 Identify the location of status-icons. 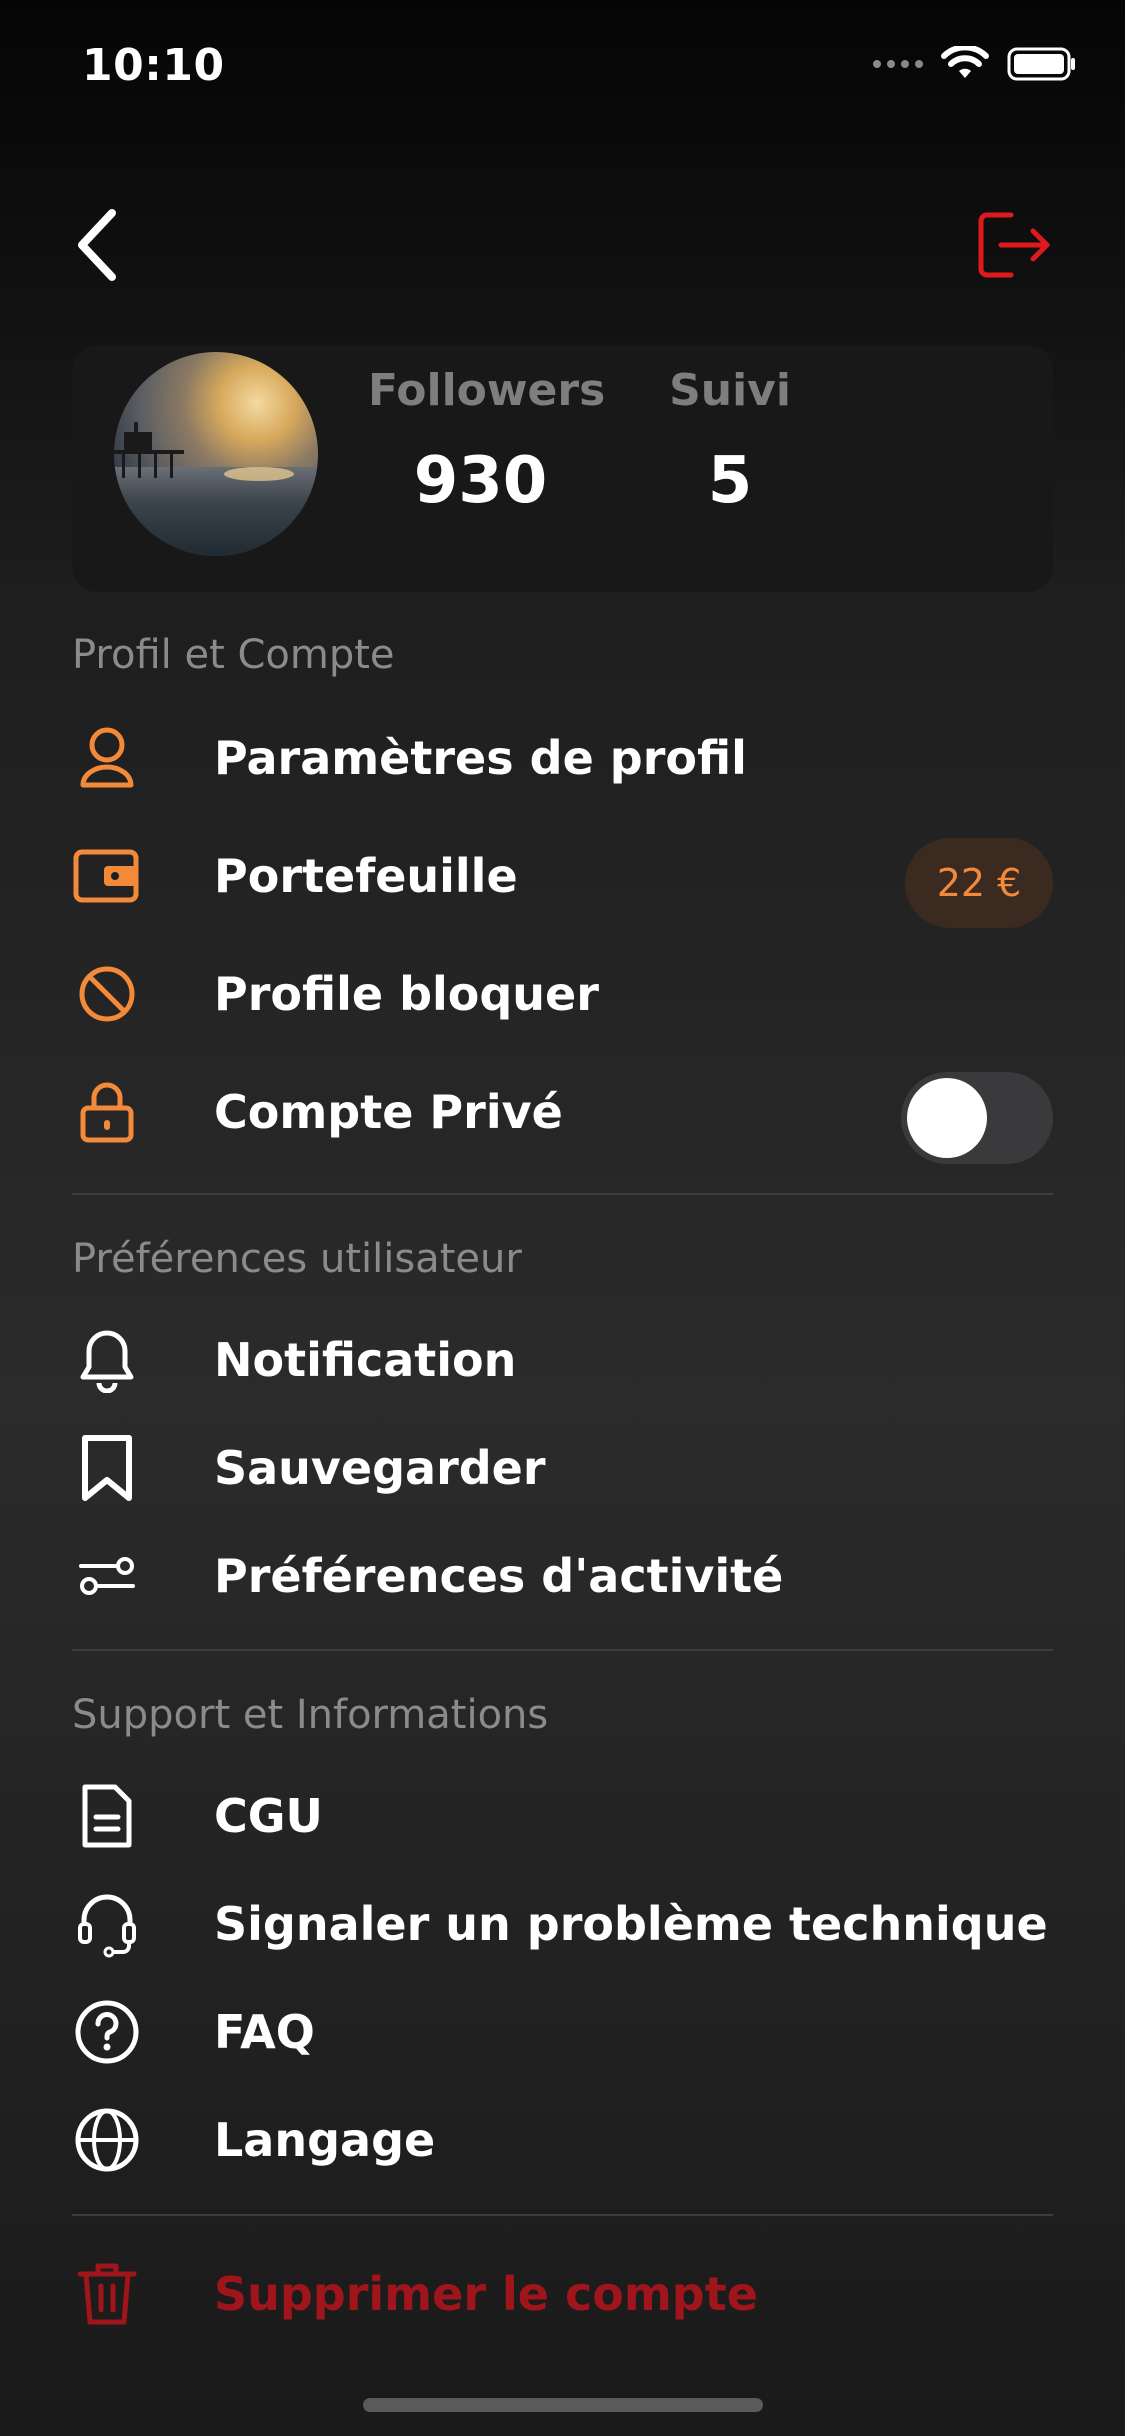
(975, 64).